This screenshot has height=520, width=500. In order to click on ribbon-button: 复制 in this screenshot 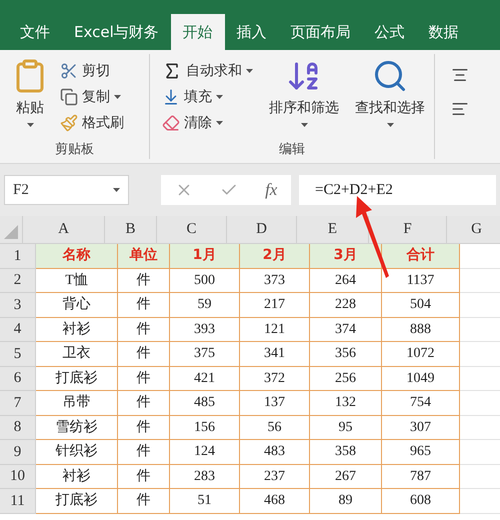, I will do `click(92, 97)`.